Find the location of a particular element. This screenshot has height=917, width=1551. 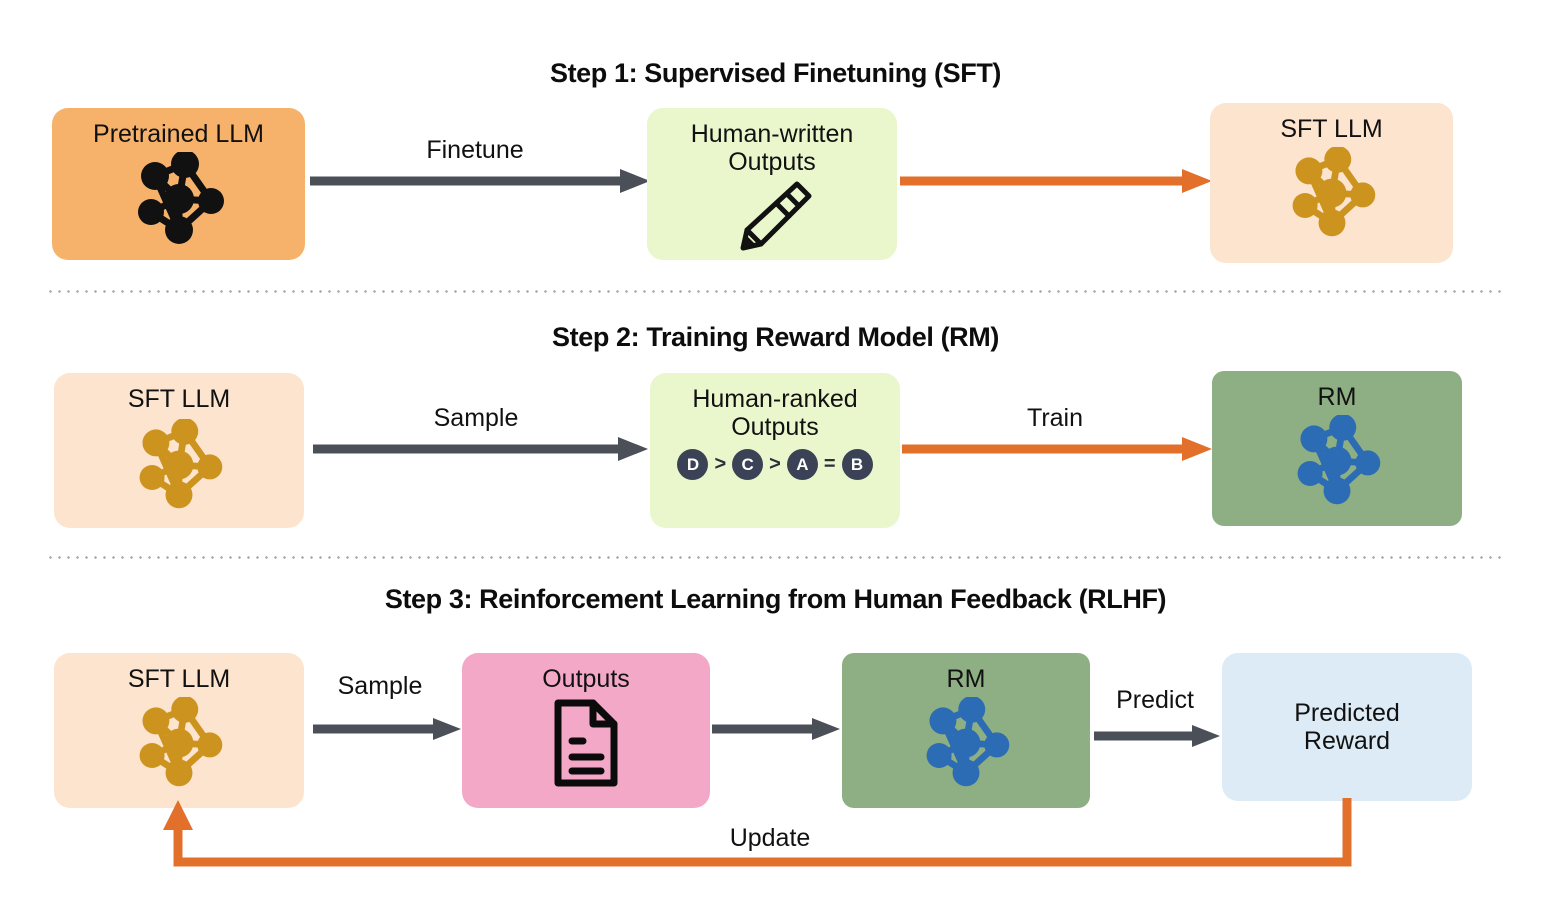

rank-badge-c: C is located at coordinates (748, 464).